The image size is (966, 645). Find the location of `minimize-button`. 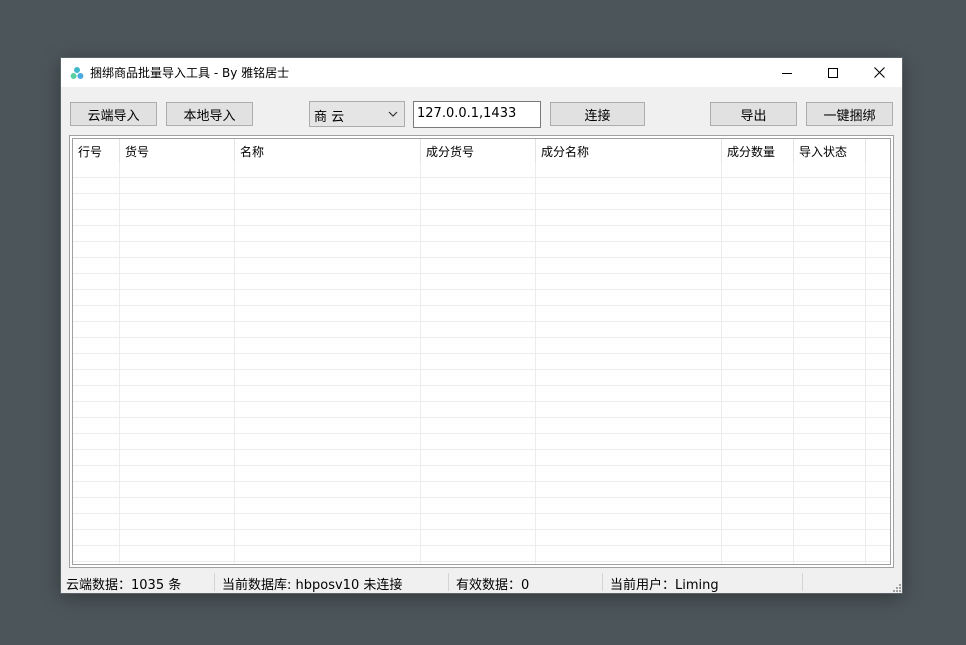

minimize-button is located at coordinates (787, 72).